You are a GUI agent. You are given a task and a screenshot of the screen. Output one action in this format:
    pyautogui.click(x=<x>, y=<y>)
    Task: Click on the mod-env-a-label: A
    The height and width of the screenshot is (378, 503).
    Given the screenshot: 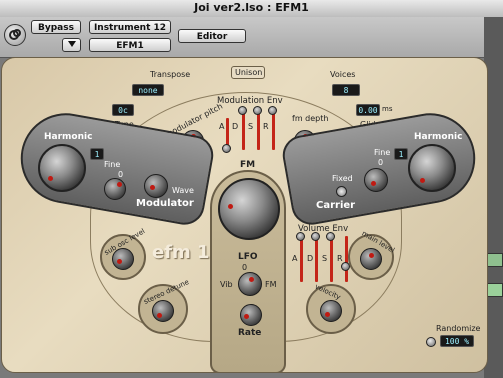 What is the action you would take?
    pyautogui.click(x=222, y=126)
    